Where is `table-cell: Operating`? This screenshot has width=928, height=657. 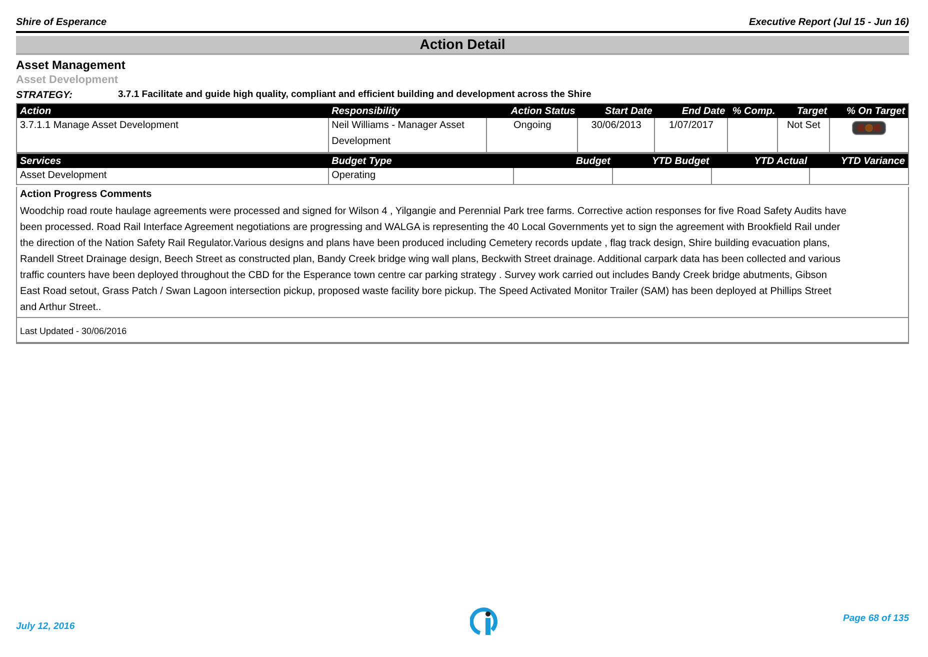 table-cell: Operating is located at coordinates (354, 175).